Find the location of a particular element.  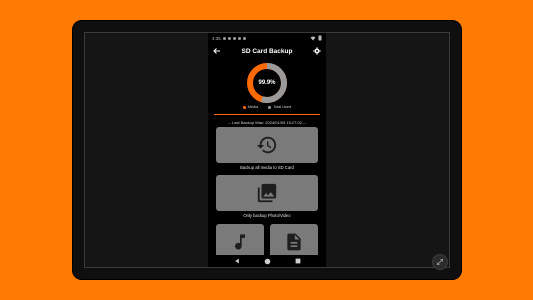

app-header: SD Card Backup is located at coordinates (267, 51).